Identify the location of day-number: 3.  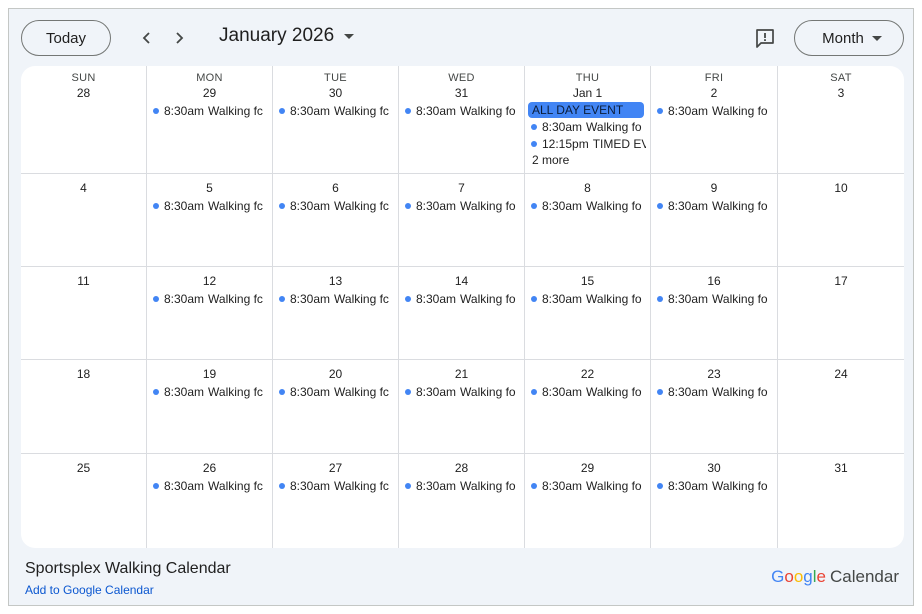
(841, 93).